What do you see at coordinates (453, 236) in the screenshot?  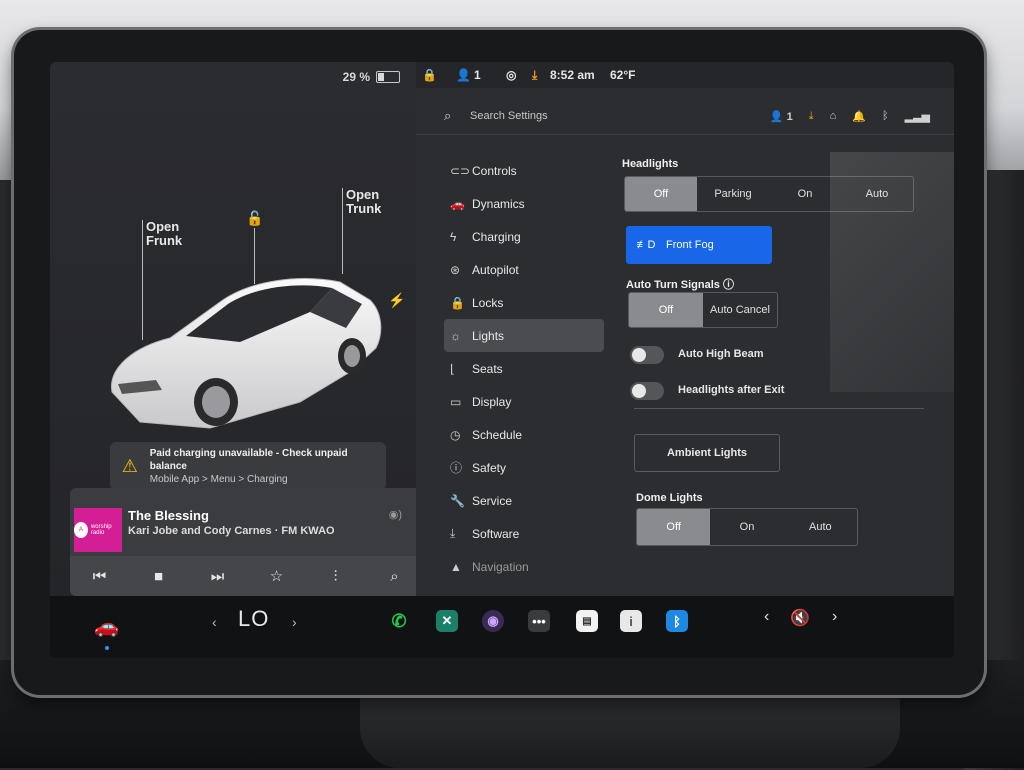 I see `bolt-icon: ϟ` at bounding box center [453, 236].